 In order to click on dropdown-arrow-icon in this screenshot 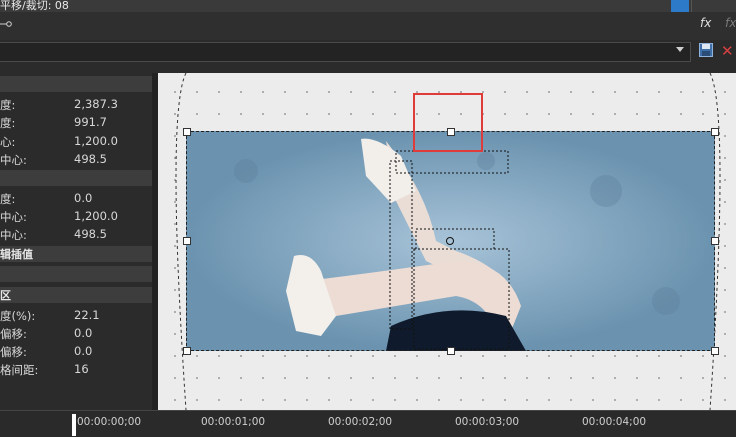, I will do `click(680, 49)`.